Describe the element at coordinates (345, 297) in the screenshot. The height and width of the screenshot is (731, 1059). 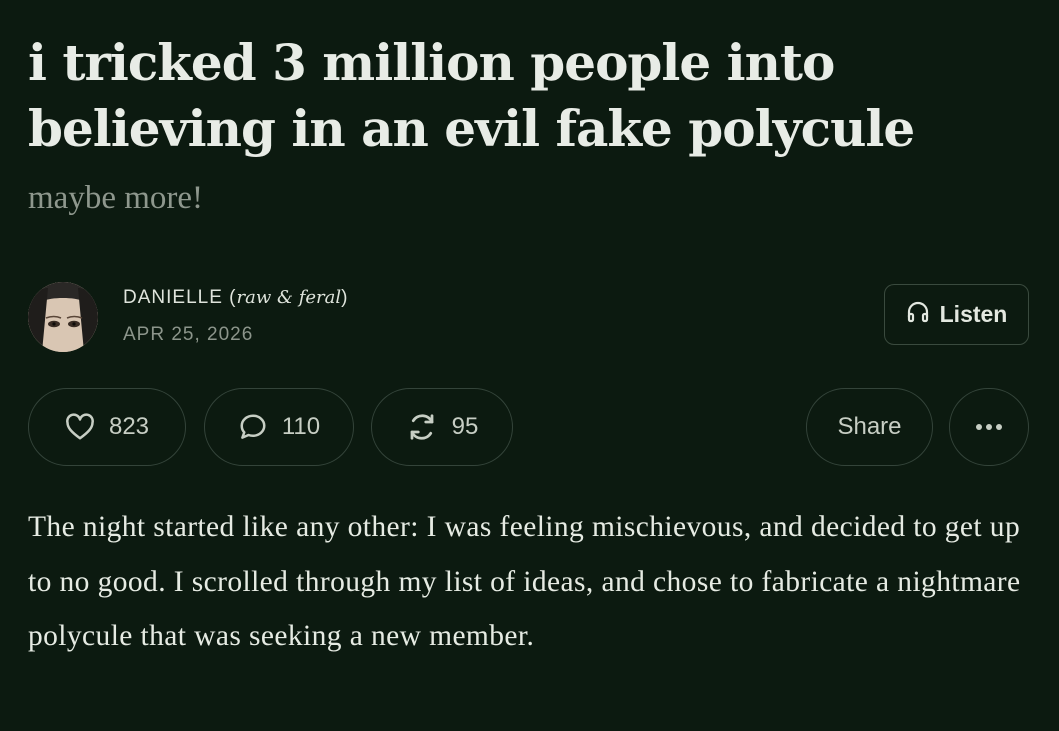
I see `author-paren-close: )` at that location.